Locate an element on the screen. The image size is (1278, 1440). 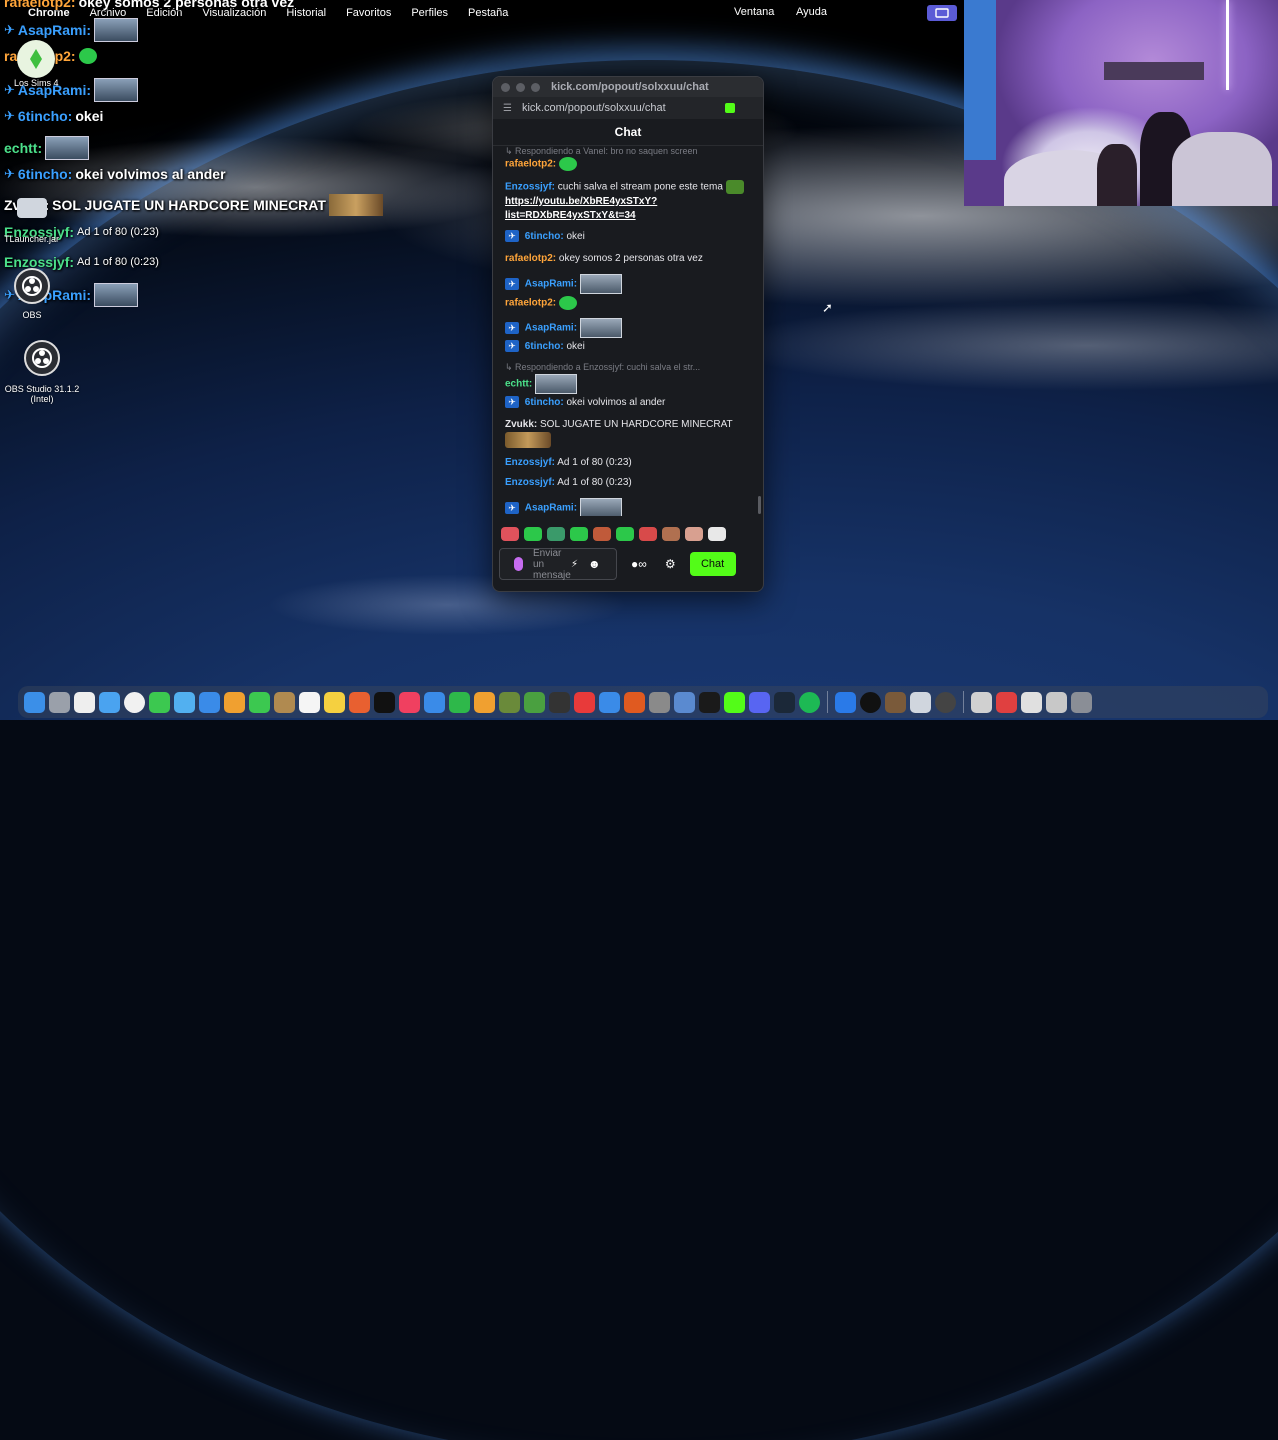
obs-dock-icon is located at coordinates (945, 702).